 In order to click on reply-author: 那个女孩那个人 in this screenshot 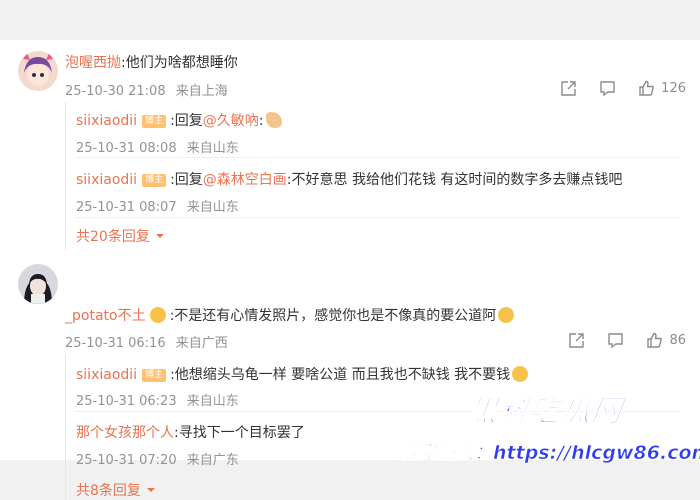, I will do `click(125, 433)`.